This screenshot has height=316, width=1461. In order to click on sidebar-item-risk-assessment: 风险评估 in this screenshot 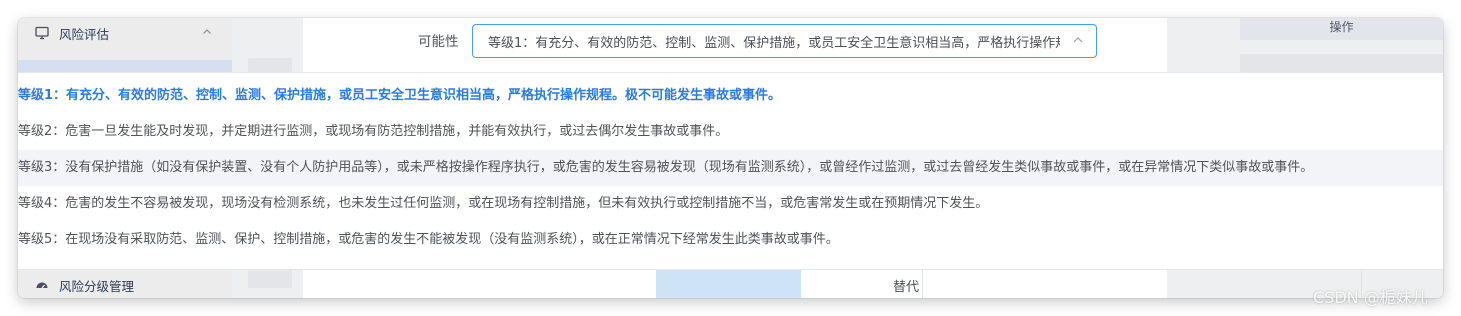, I will do `click(125, 33)`.